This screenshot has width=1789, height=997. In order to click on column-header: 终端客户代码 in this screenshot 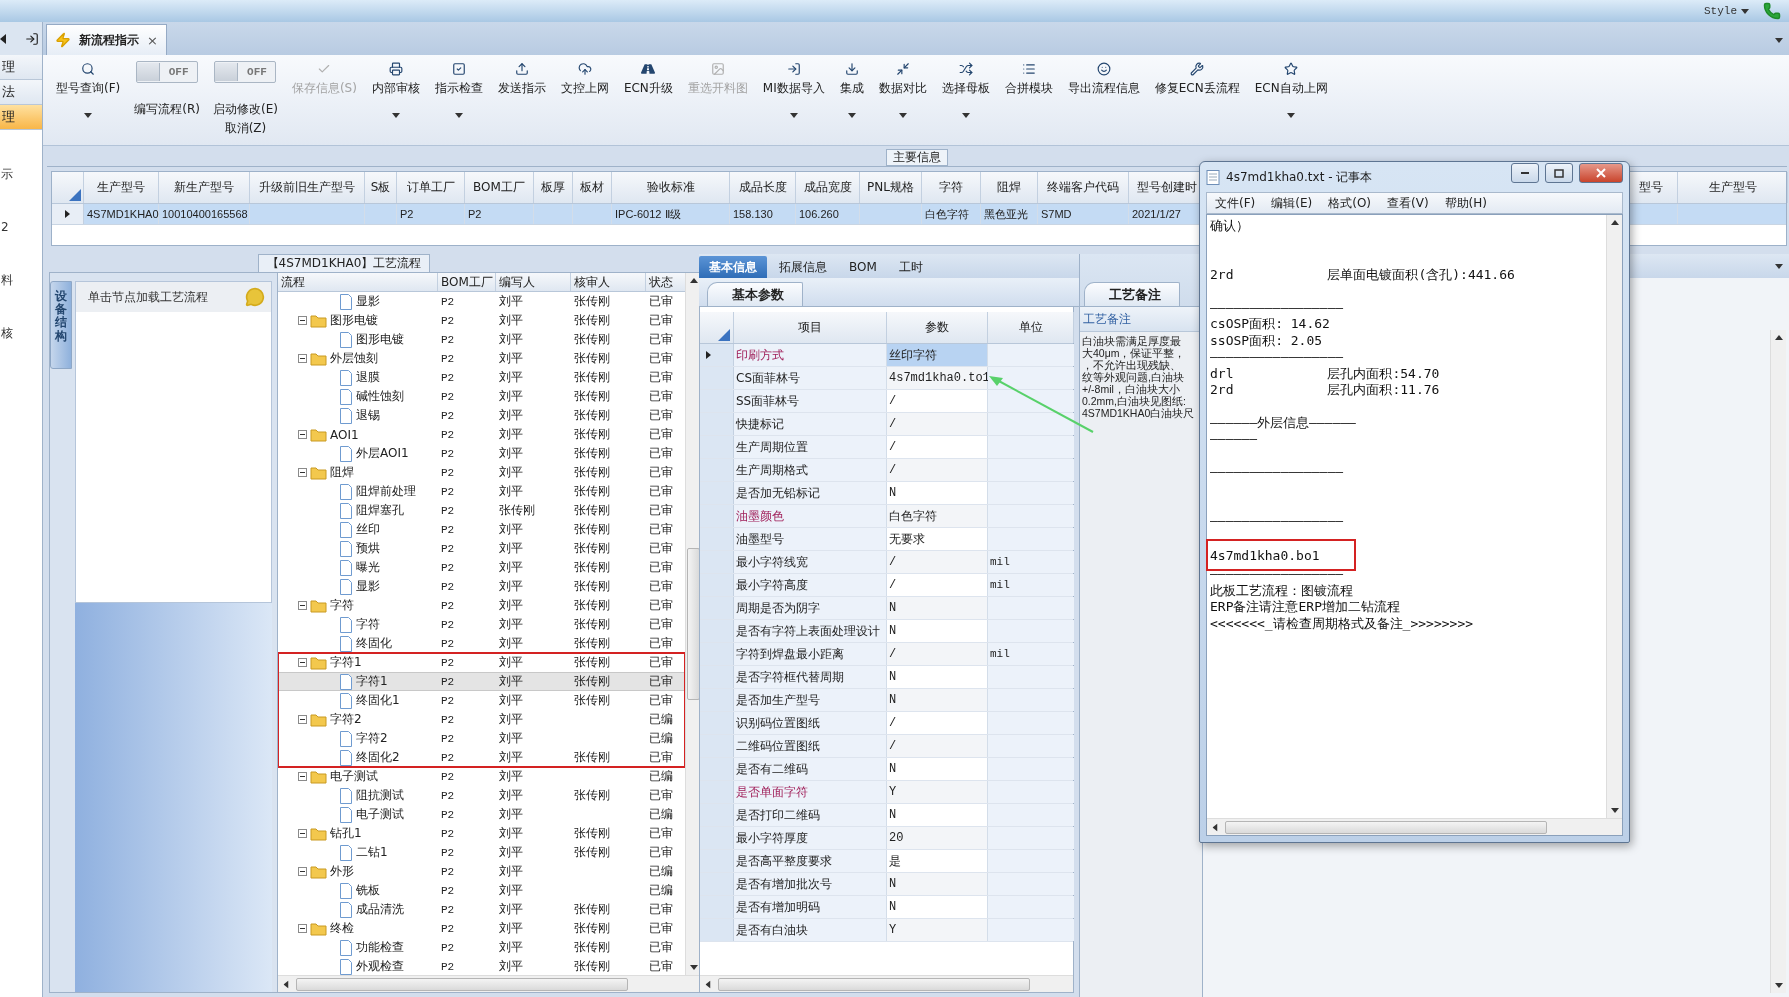, I will do `click(1083, 187)`.